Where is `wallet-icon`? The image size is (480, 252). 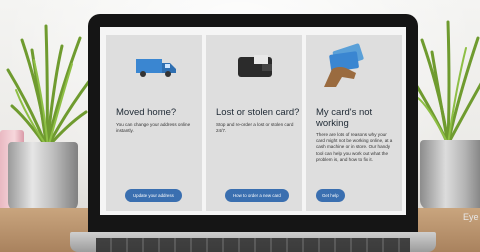
wallet-icon is located at coordinates (255, 66).